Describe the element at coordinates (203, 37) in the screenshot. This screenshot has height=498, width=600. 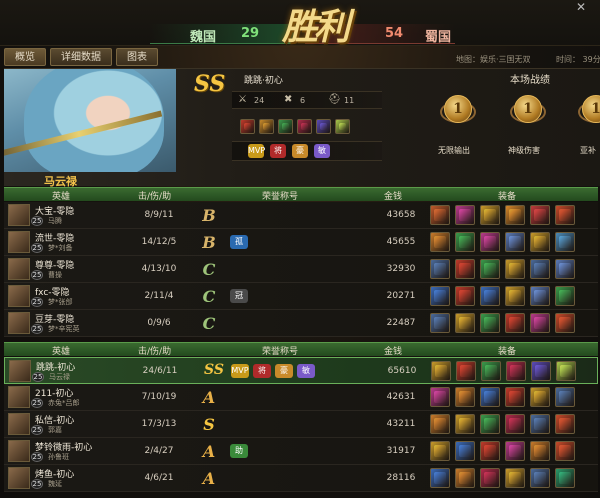
I see `wei-team-name: 魏国` at that location.